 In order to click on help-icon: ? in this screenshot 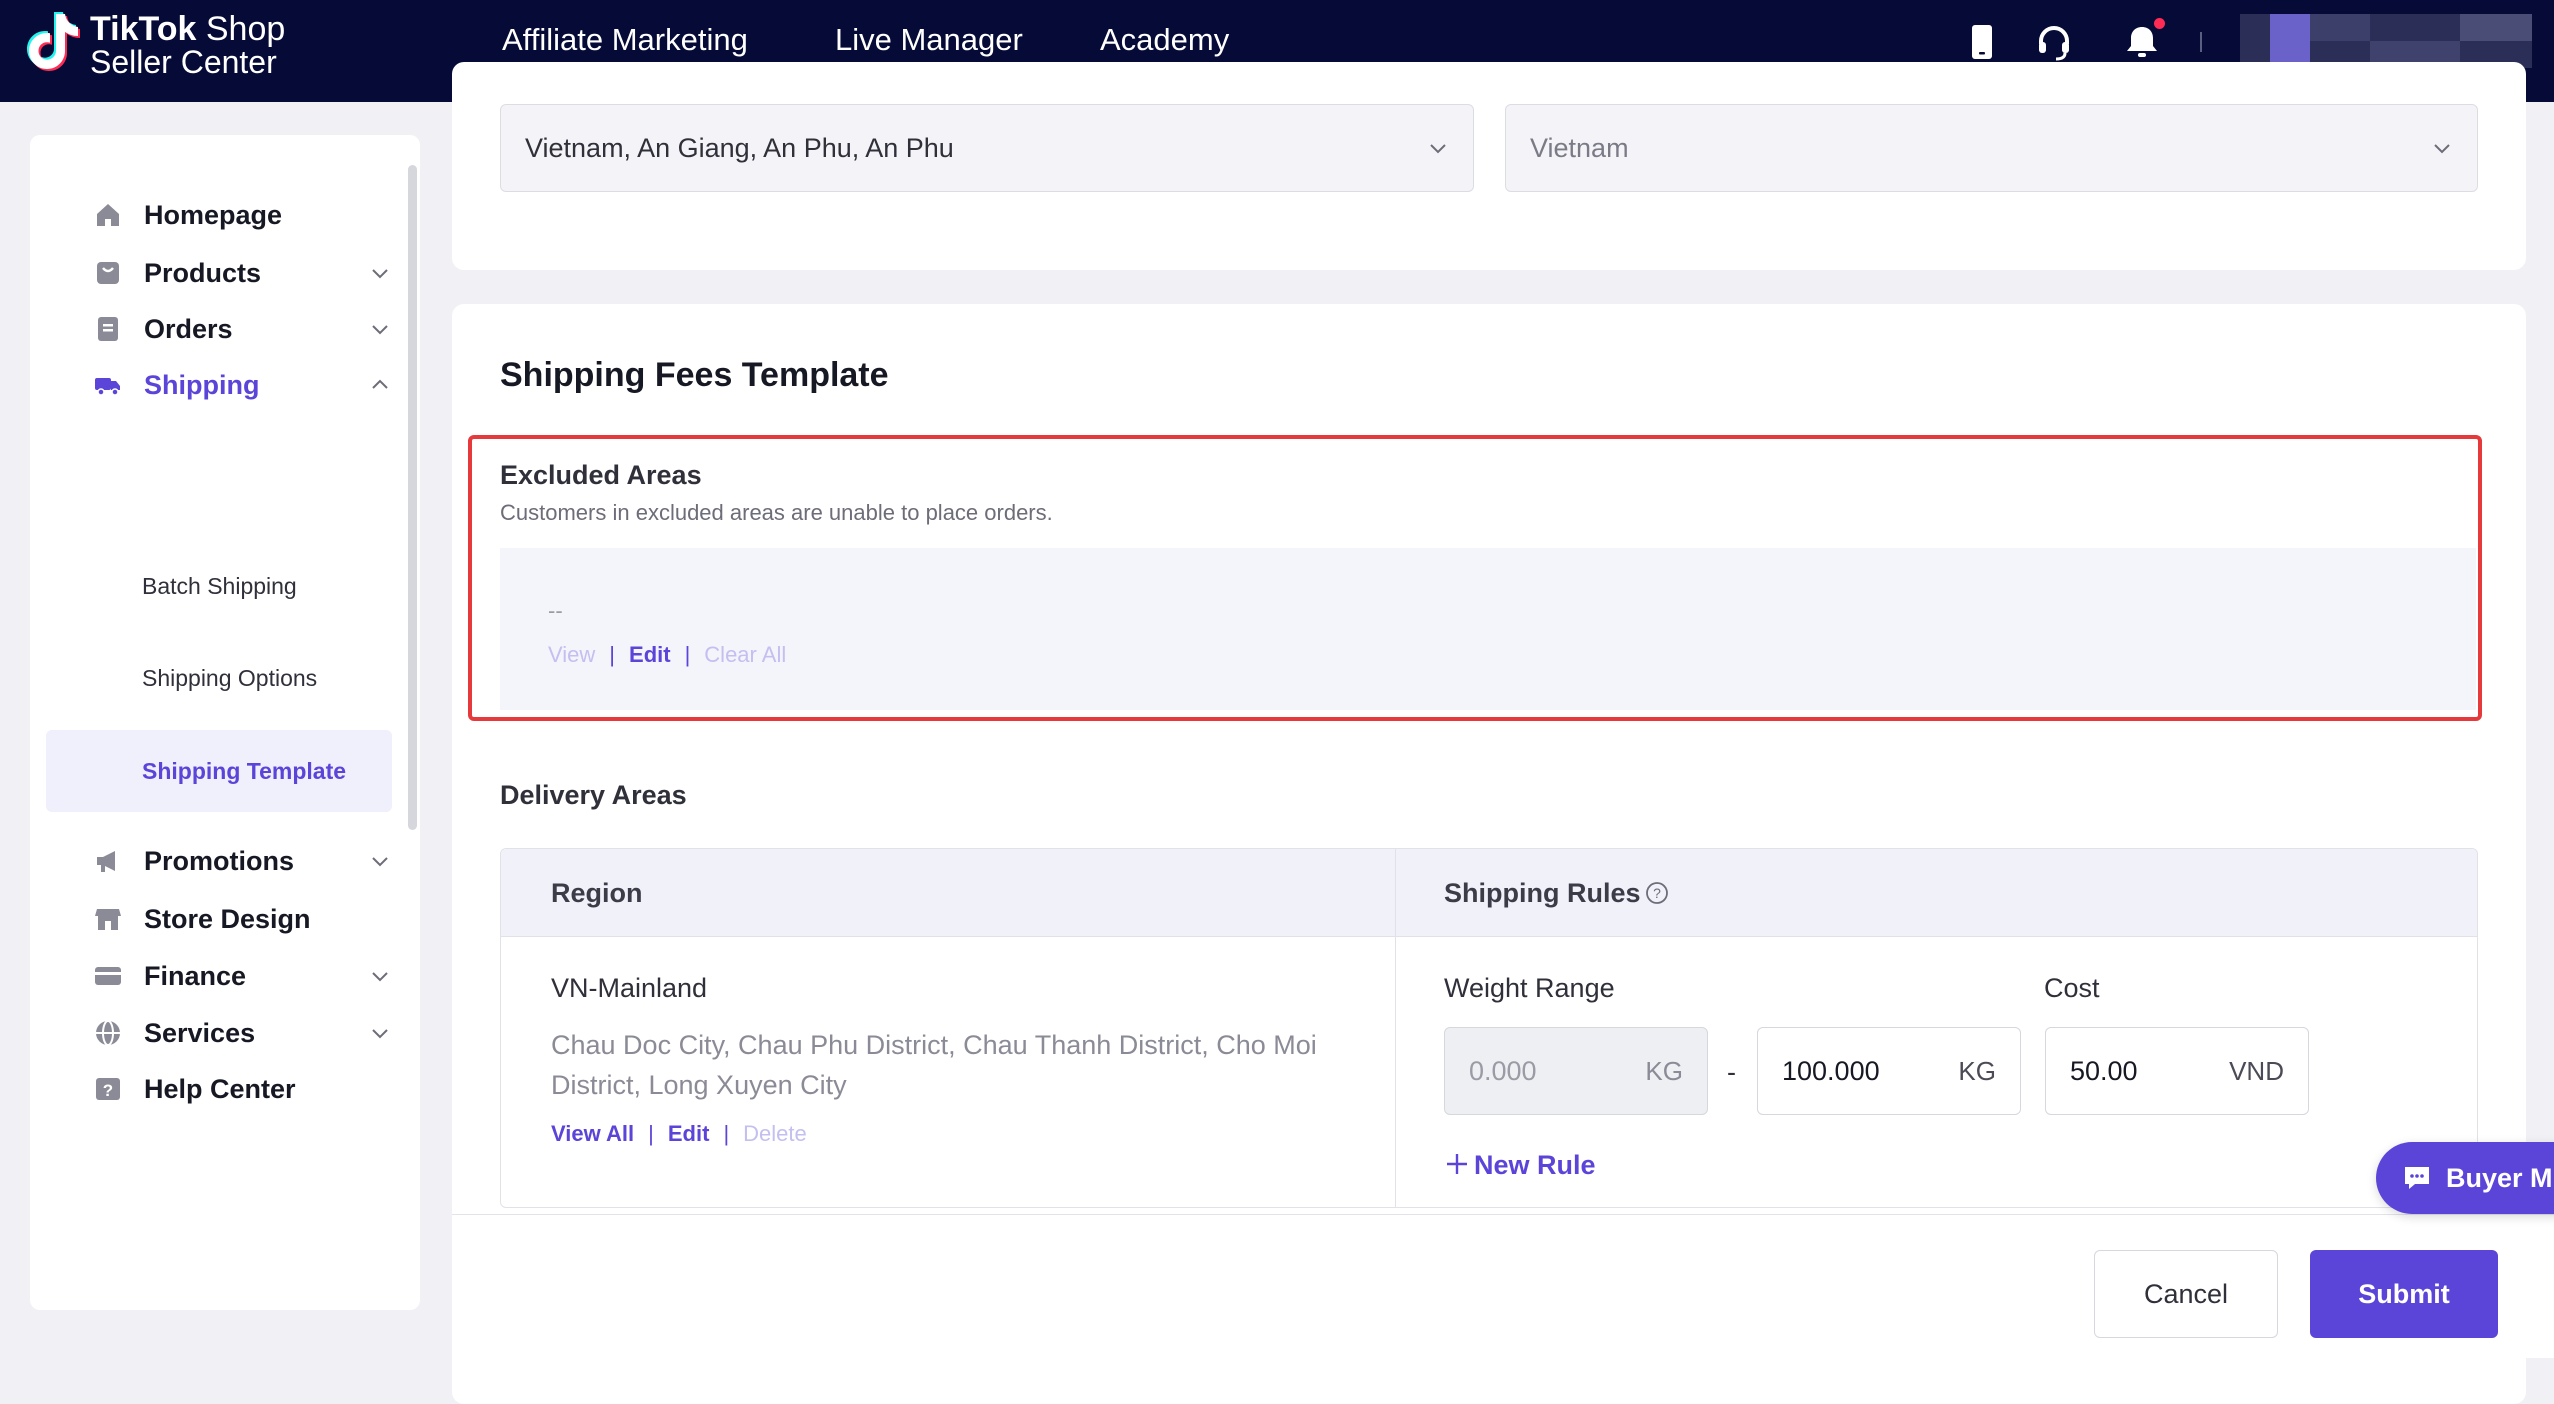, I will do `click(108, 1089)`.